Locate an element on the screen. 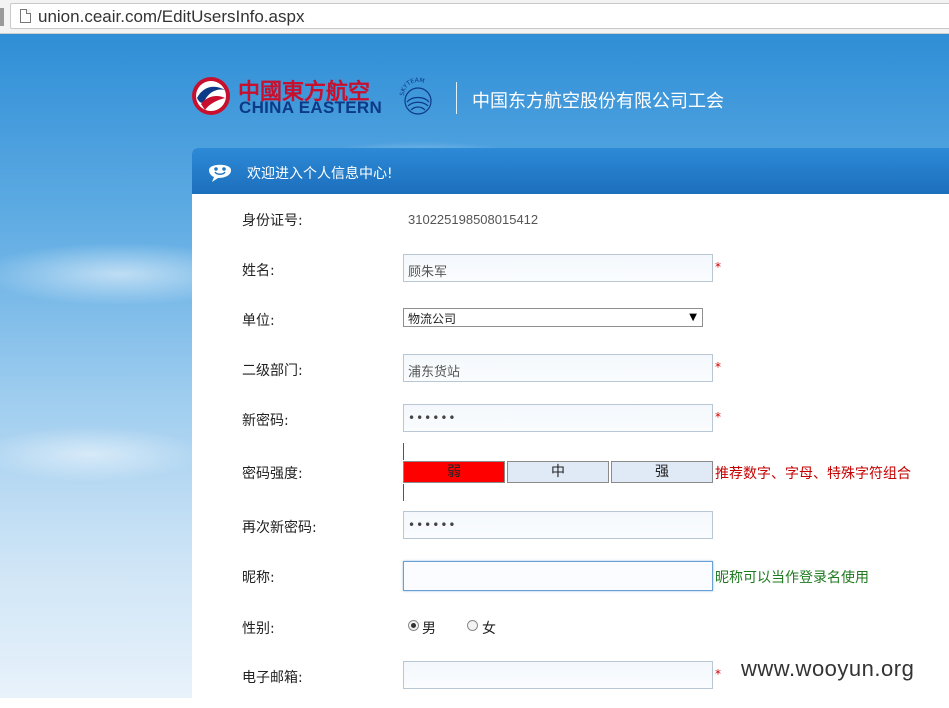 The image size is (949, 708). browser-address-bar: union.ceair.com/EditUsersInfo.aspx is located at coordinates (474, 17).